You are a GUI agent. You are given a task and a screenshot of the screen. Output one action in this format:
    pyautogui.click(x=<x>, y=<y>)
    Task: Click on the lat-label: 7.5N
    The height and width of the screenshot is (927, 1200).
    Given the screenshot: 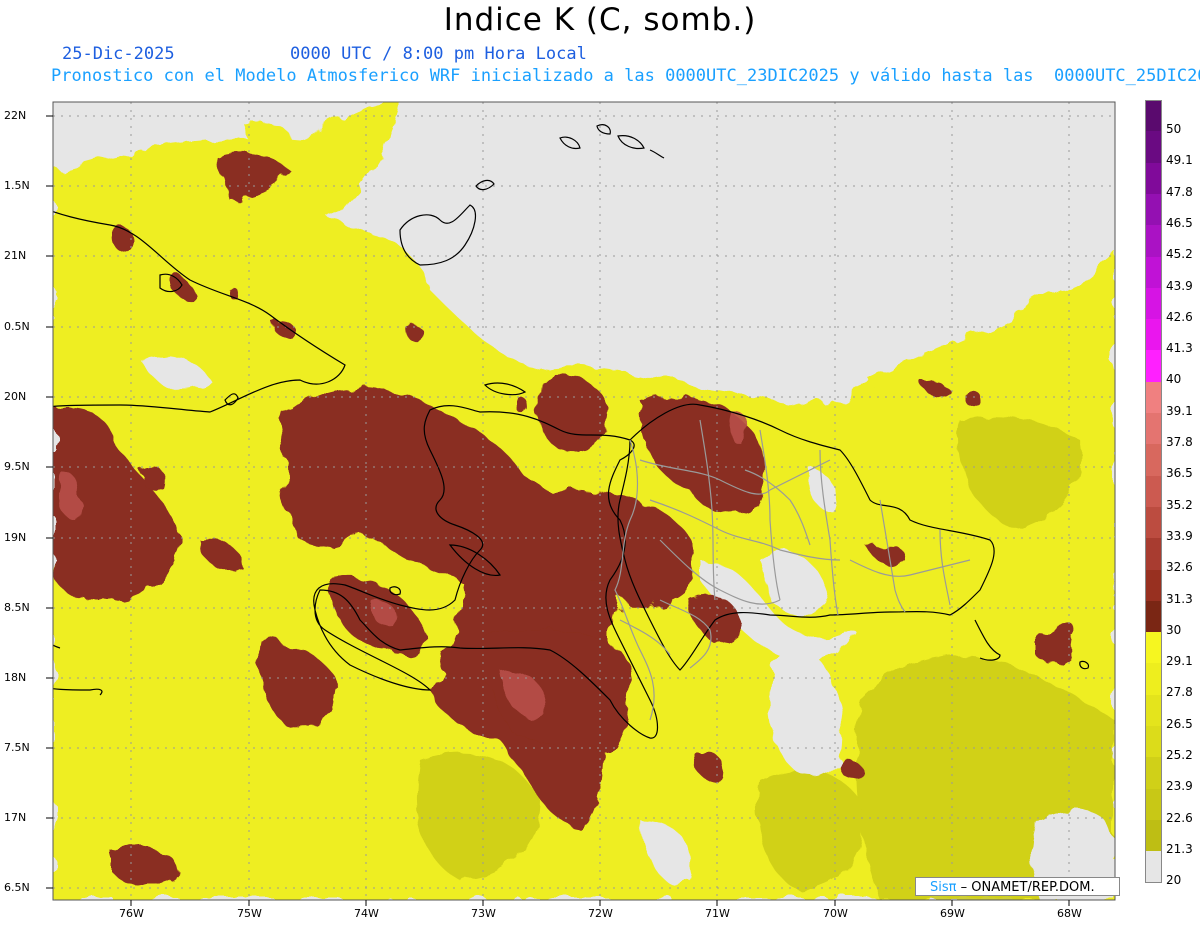 What is the action you would take?
    pyautogui.click(x=17, y=747)
    